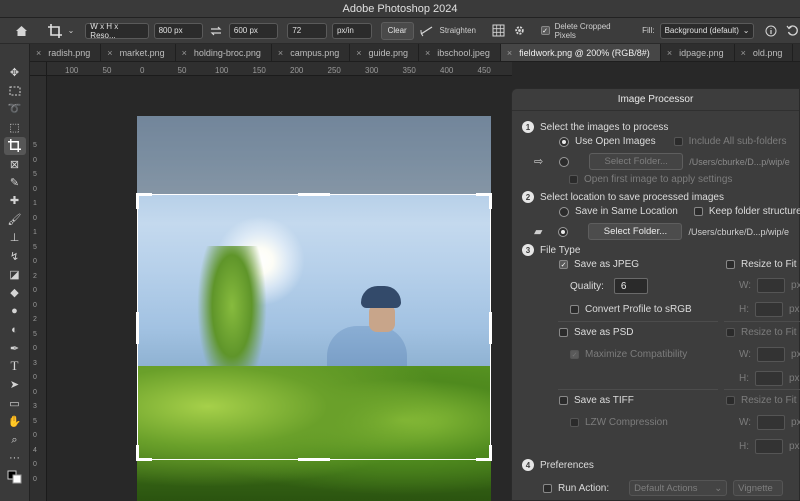 The image size is (800, 501). What do you see at coordinates (678, 488) in the screenshot?
I see `action-set-select: Default Actions ⌄` at bounding box center [678, 488].